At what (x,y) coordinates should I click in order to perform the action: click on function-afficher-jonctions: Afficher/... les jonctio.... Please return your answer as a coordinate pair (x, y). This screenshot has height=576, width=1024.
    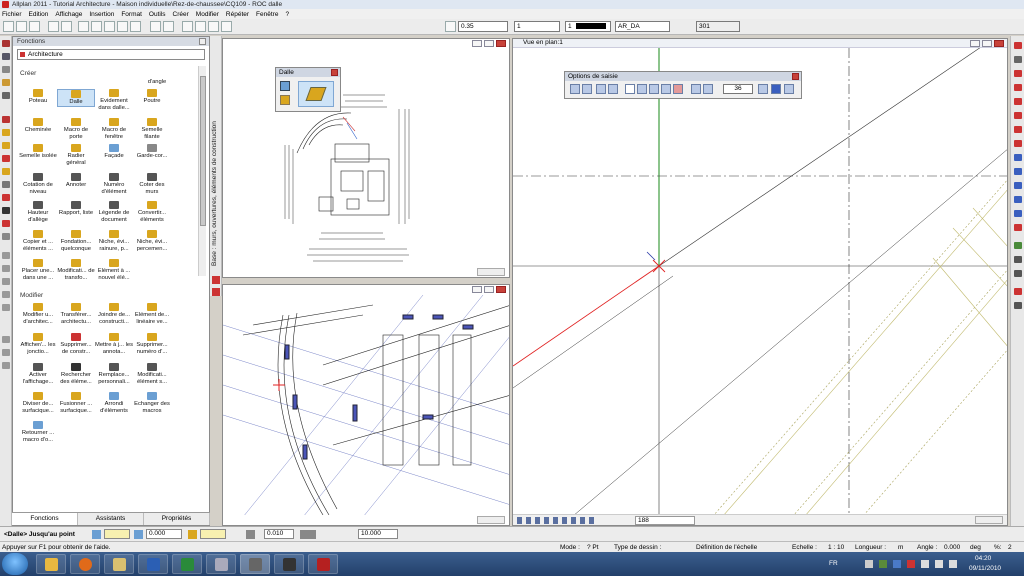
    Looking at the image, I should click on (38, 344).